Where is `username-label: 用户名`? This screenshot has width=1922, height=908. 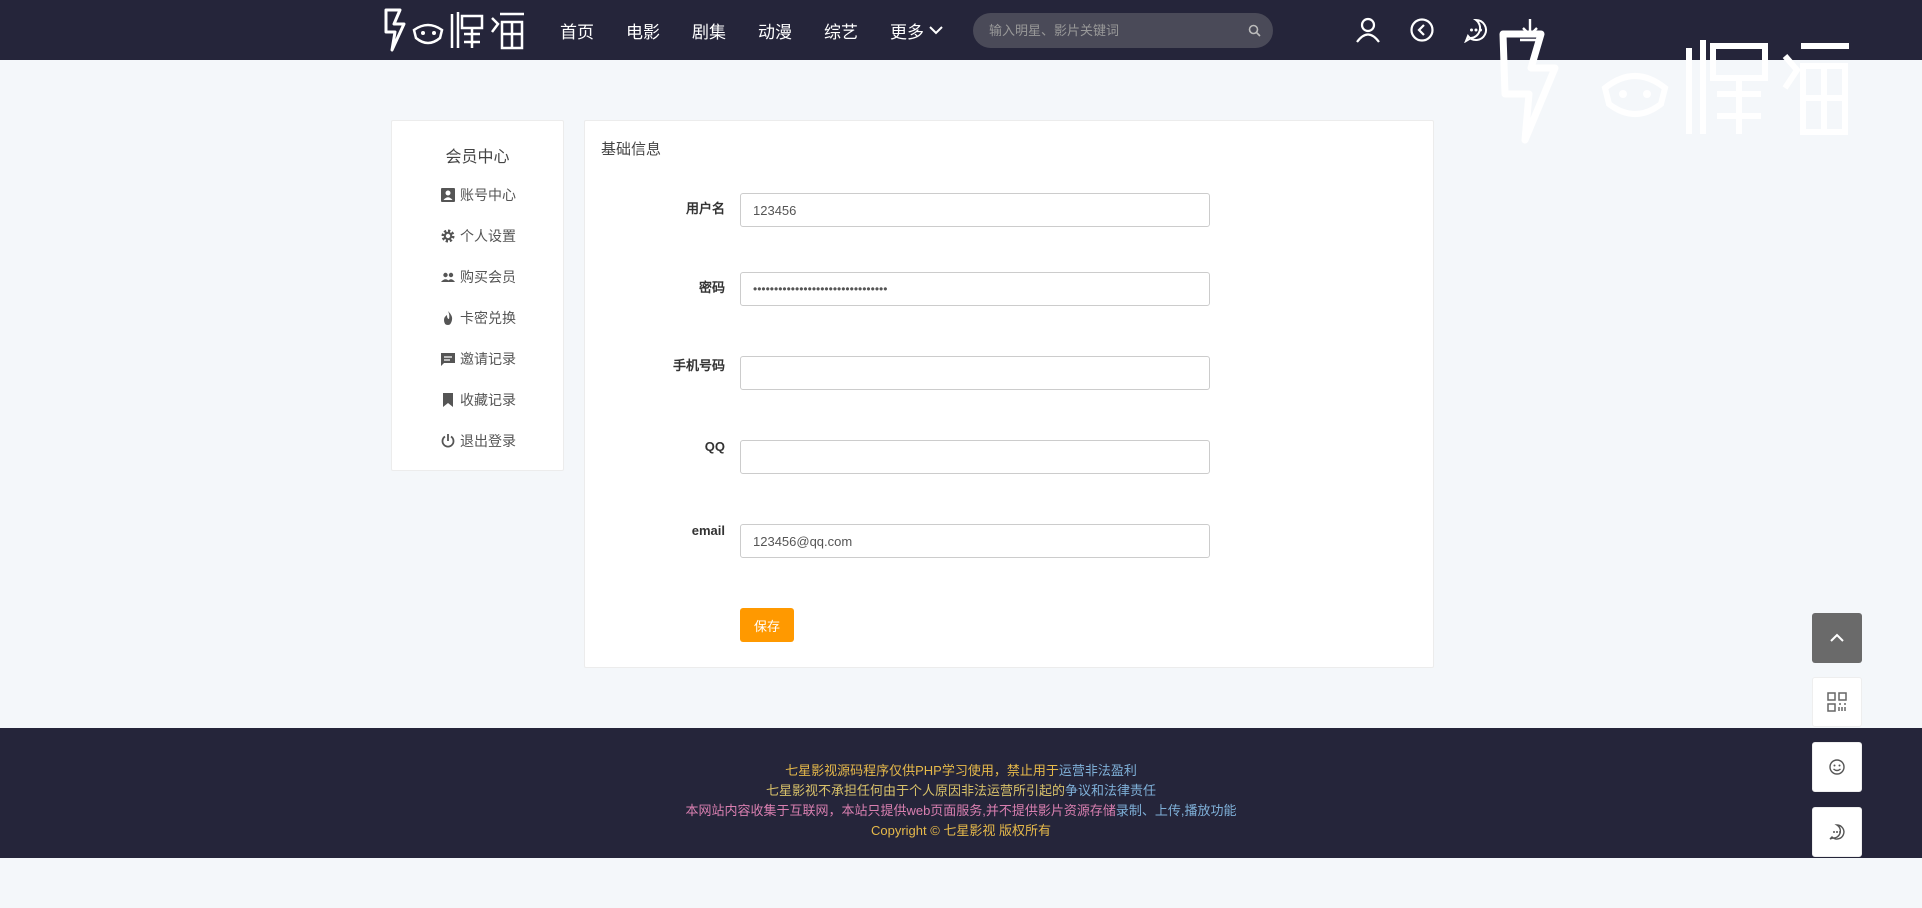
username-label: 用户名 is located at coordinates (705, 208).